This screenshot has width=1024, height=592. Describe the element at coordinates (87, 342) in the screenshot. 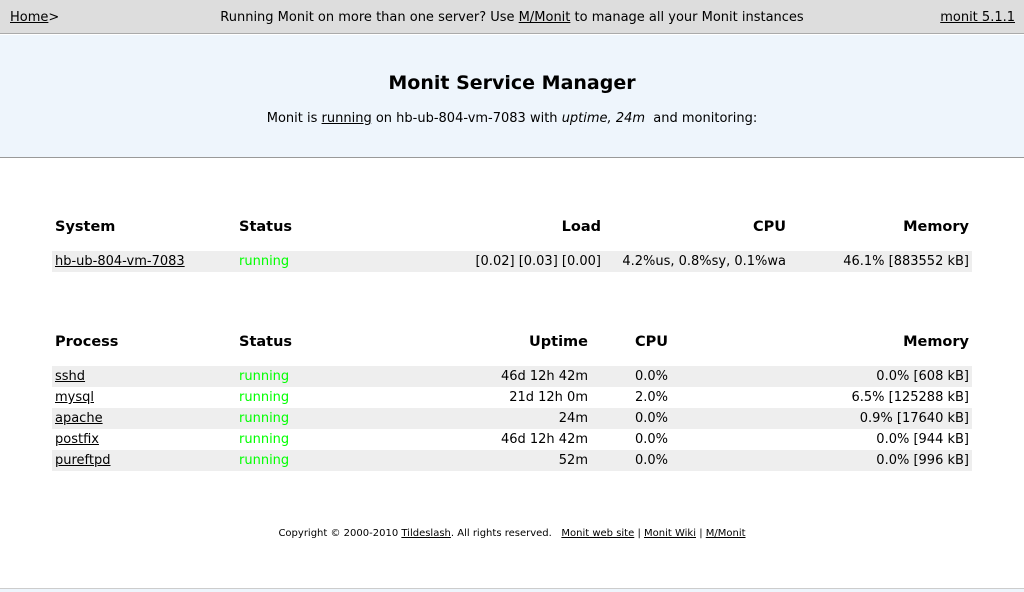

I see `process-column-header: Process` at that location.